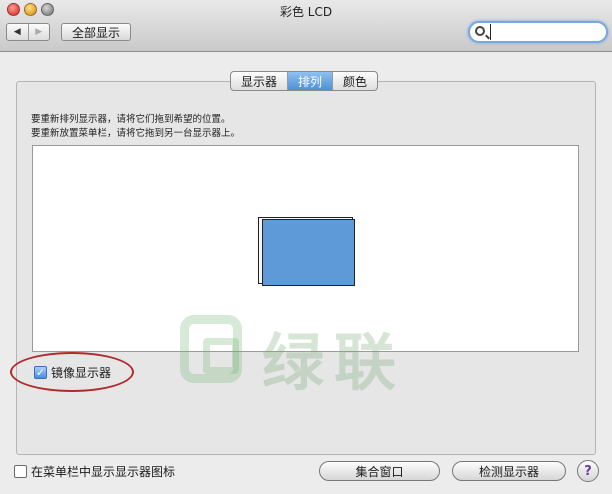 This screenshot has width=612, height=494. What do you see at coordinates (38, 32) in the screenshot?
I see `forward-button: ▶` at bounding box center [38, 32].